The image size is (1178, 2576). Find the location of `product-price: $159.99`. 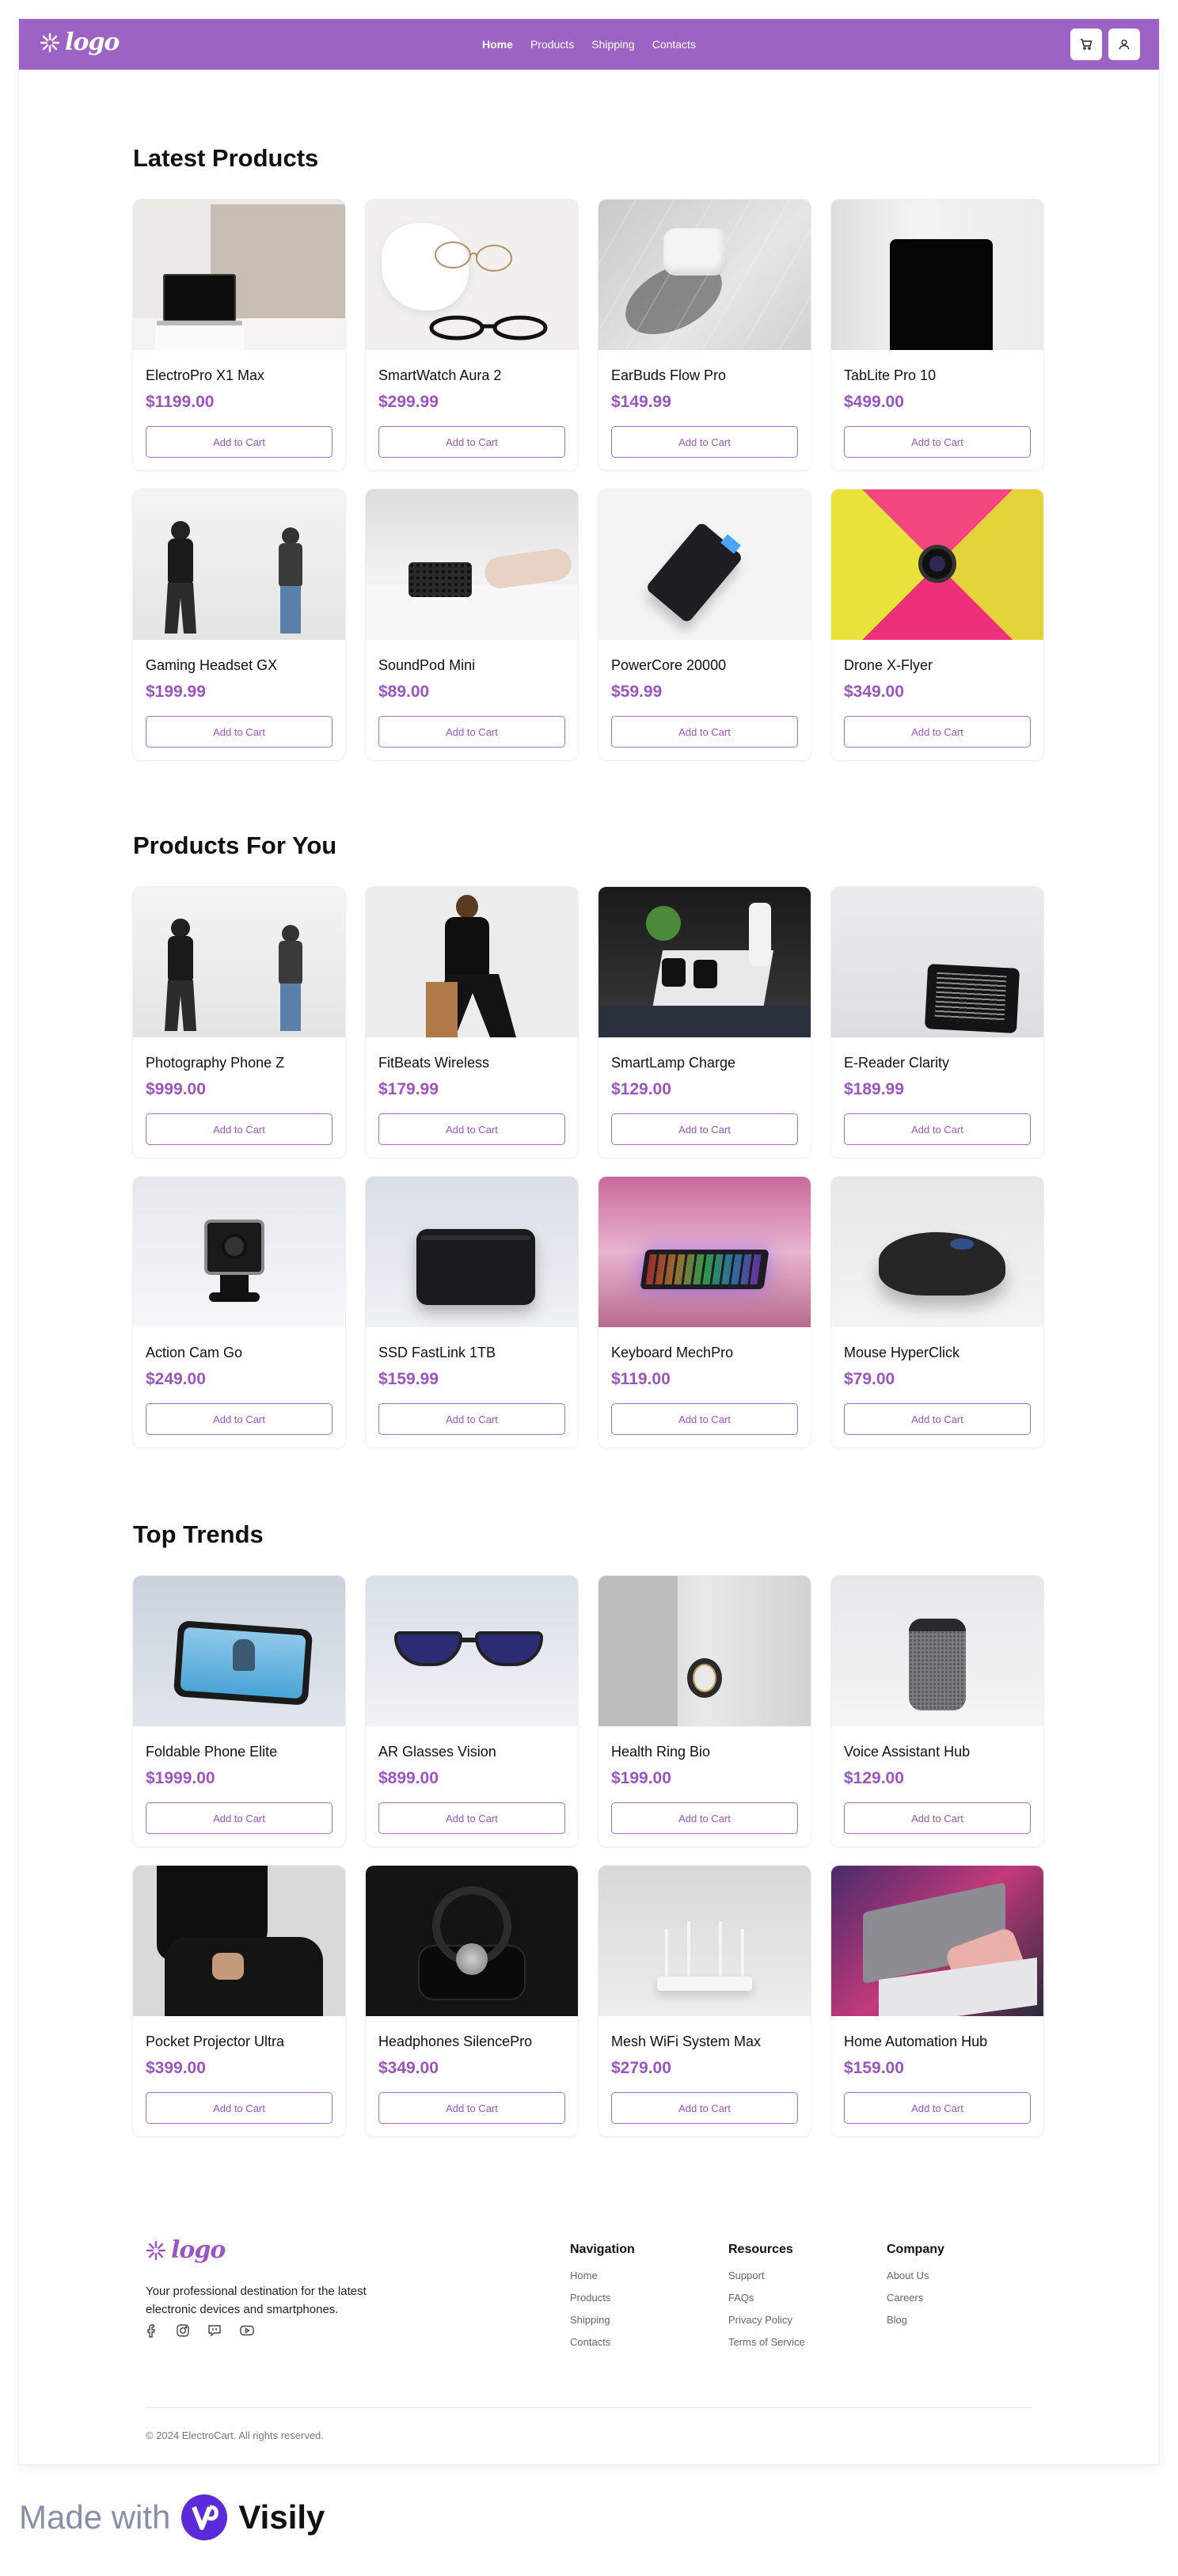

product-price: $159.99 is located at coordinates (408, 1379).